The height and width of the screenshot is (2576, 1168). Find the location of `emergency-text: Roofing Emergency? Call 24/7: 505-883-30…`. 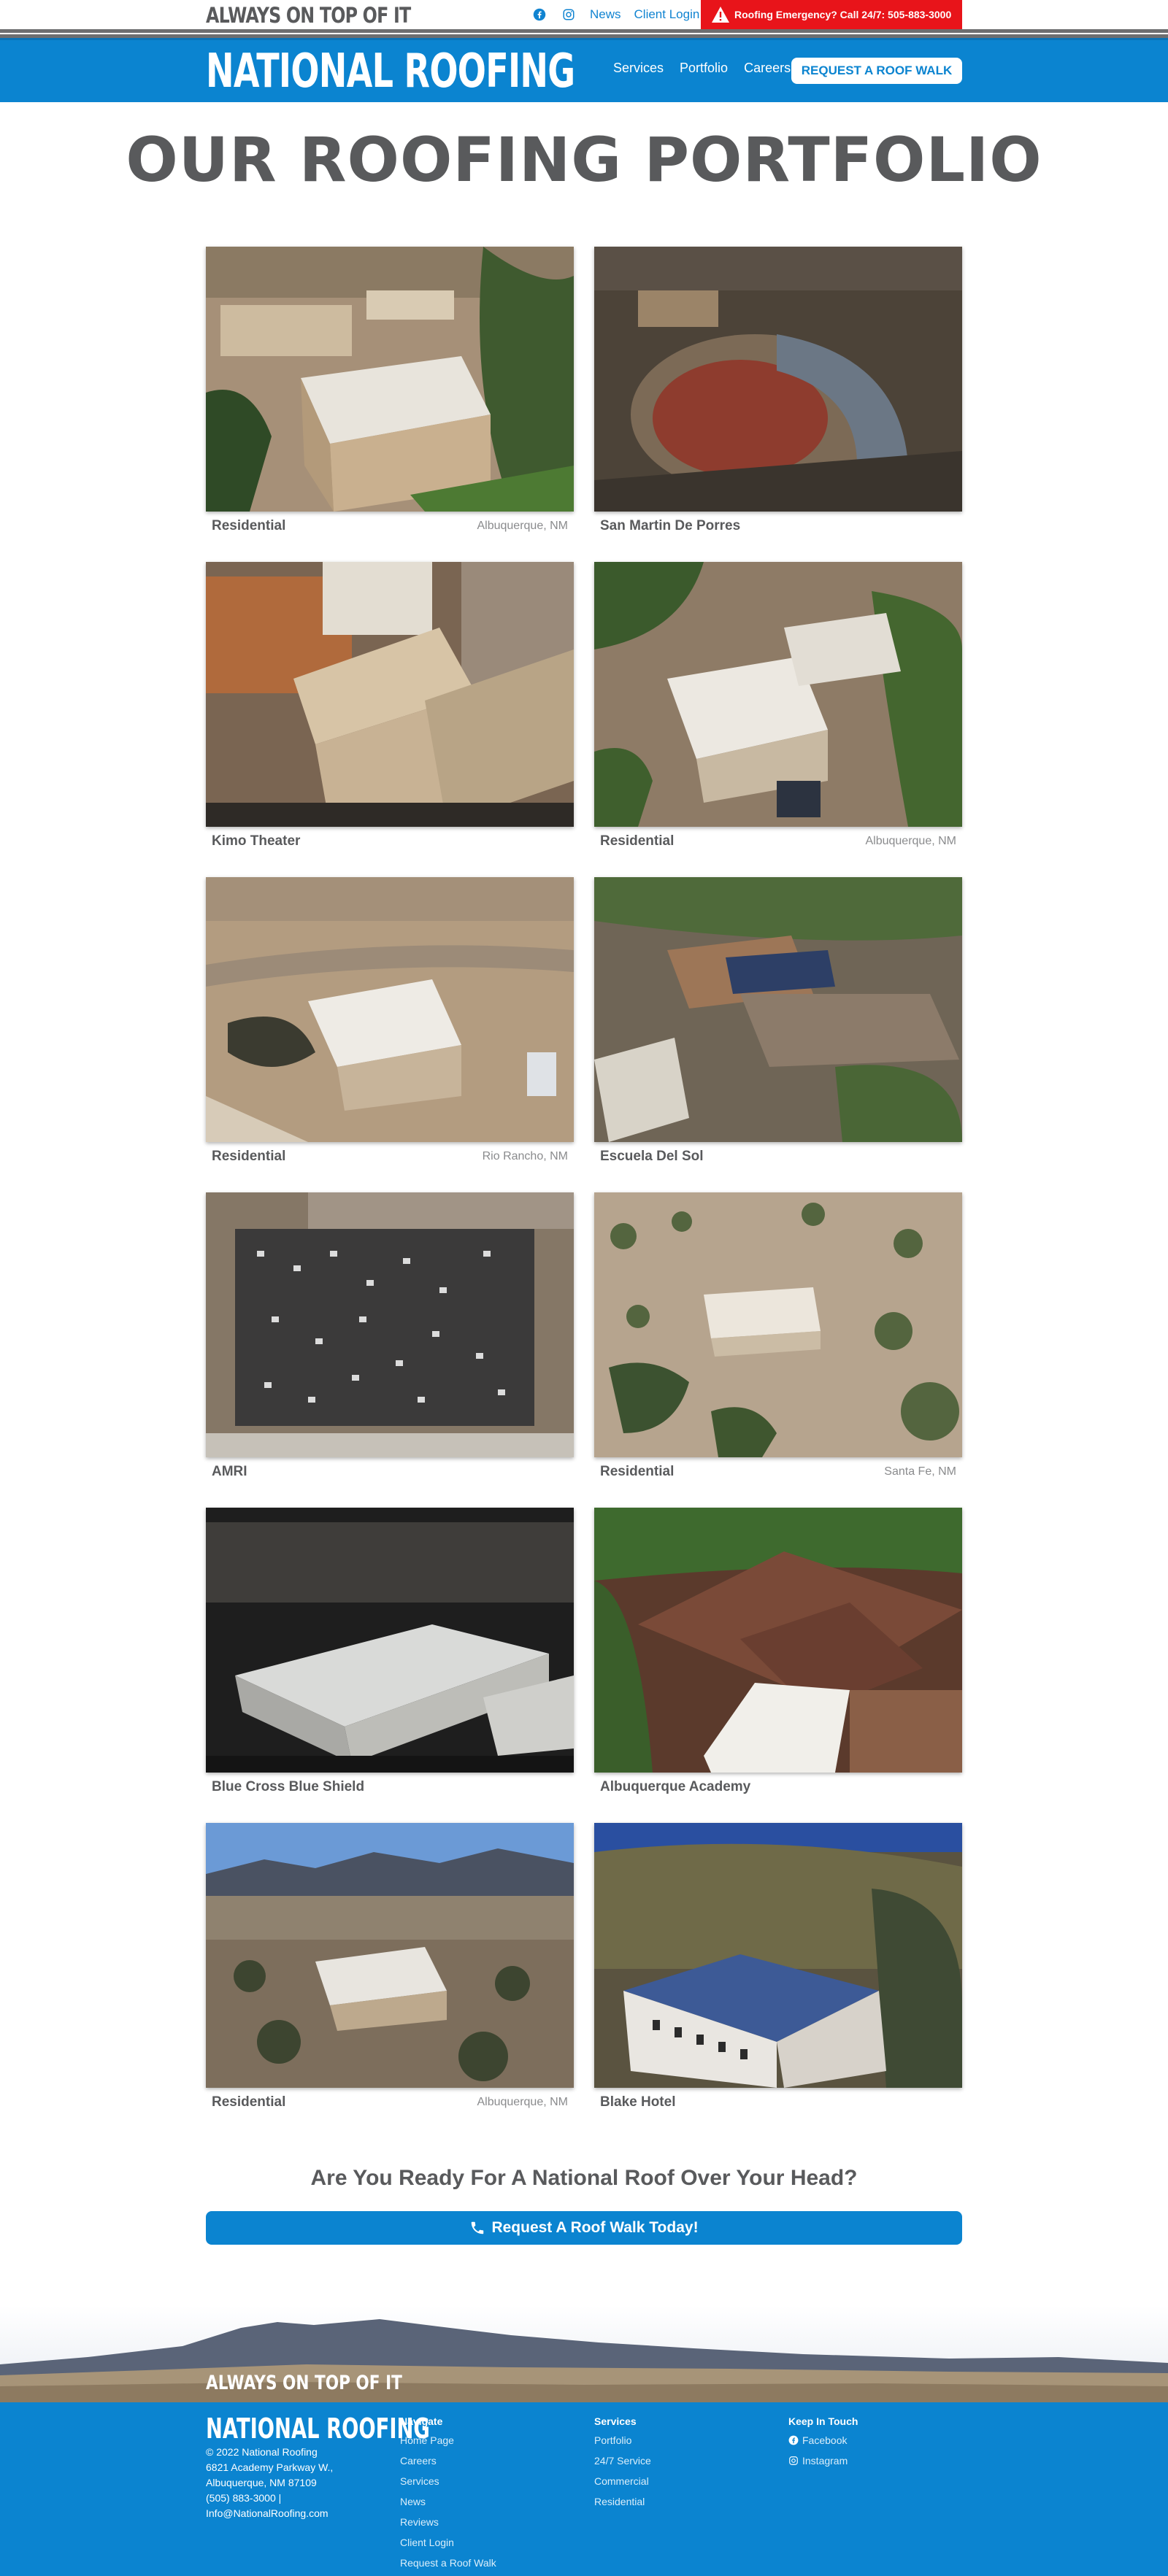

emergency-text: Roofing Emergency? Call 24/7: 505-883-30… is located at coordinates (843, 14).